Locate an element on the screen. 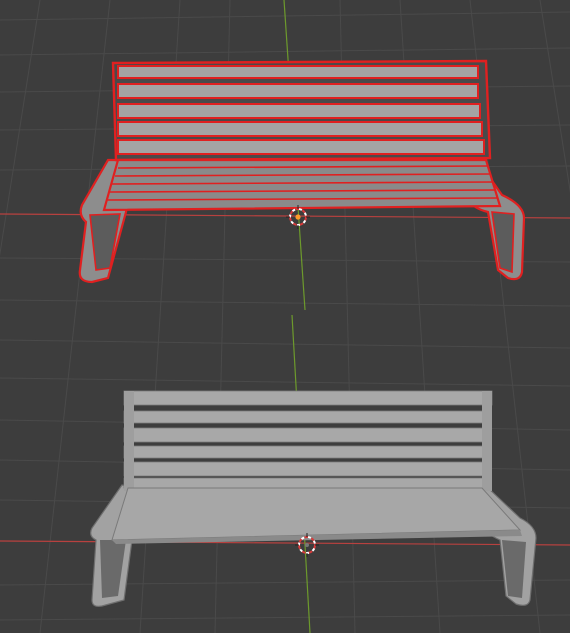 This screenshot has height=633, width=570. object2-origin-dot is located at coordinates (307, 545).